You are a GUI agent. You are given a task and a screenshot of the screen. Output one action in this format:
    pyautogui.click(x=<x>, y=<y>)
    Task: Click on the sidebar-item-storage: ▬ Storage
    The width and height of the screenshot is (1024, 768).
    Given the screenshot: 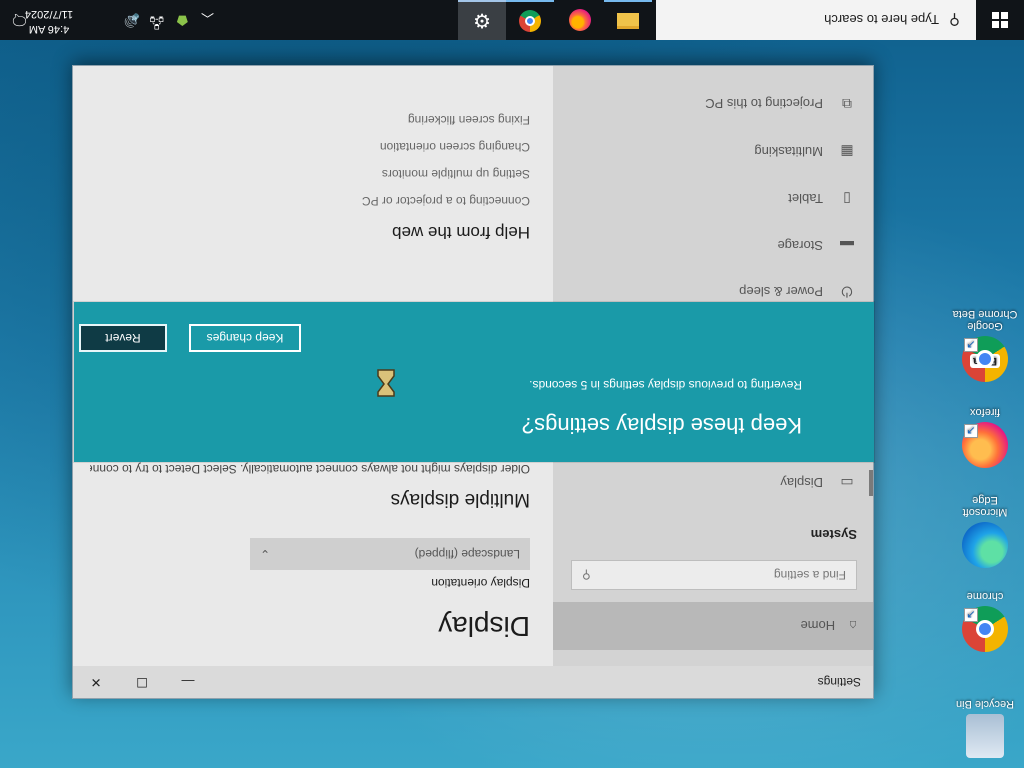 What is the action you would take?
    pyautogui.click(x=713, y=246)
    